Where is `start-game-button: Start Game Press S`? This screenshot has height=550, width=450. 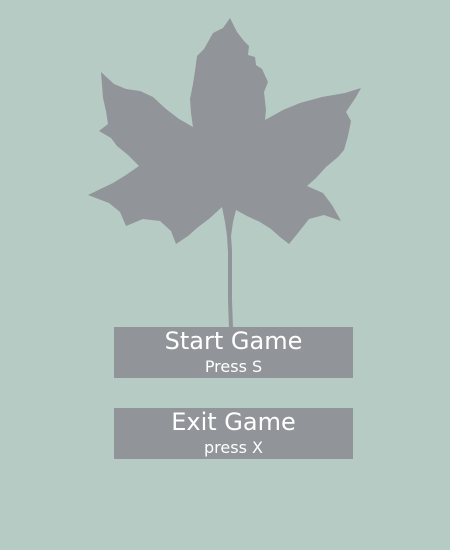 start-game-button: Start Game Press S is located at coordinates (233, 352).